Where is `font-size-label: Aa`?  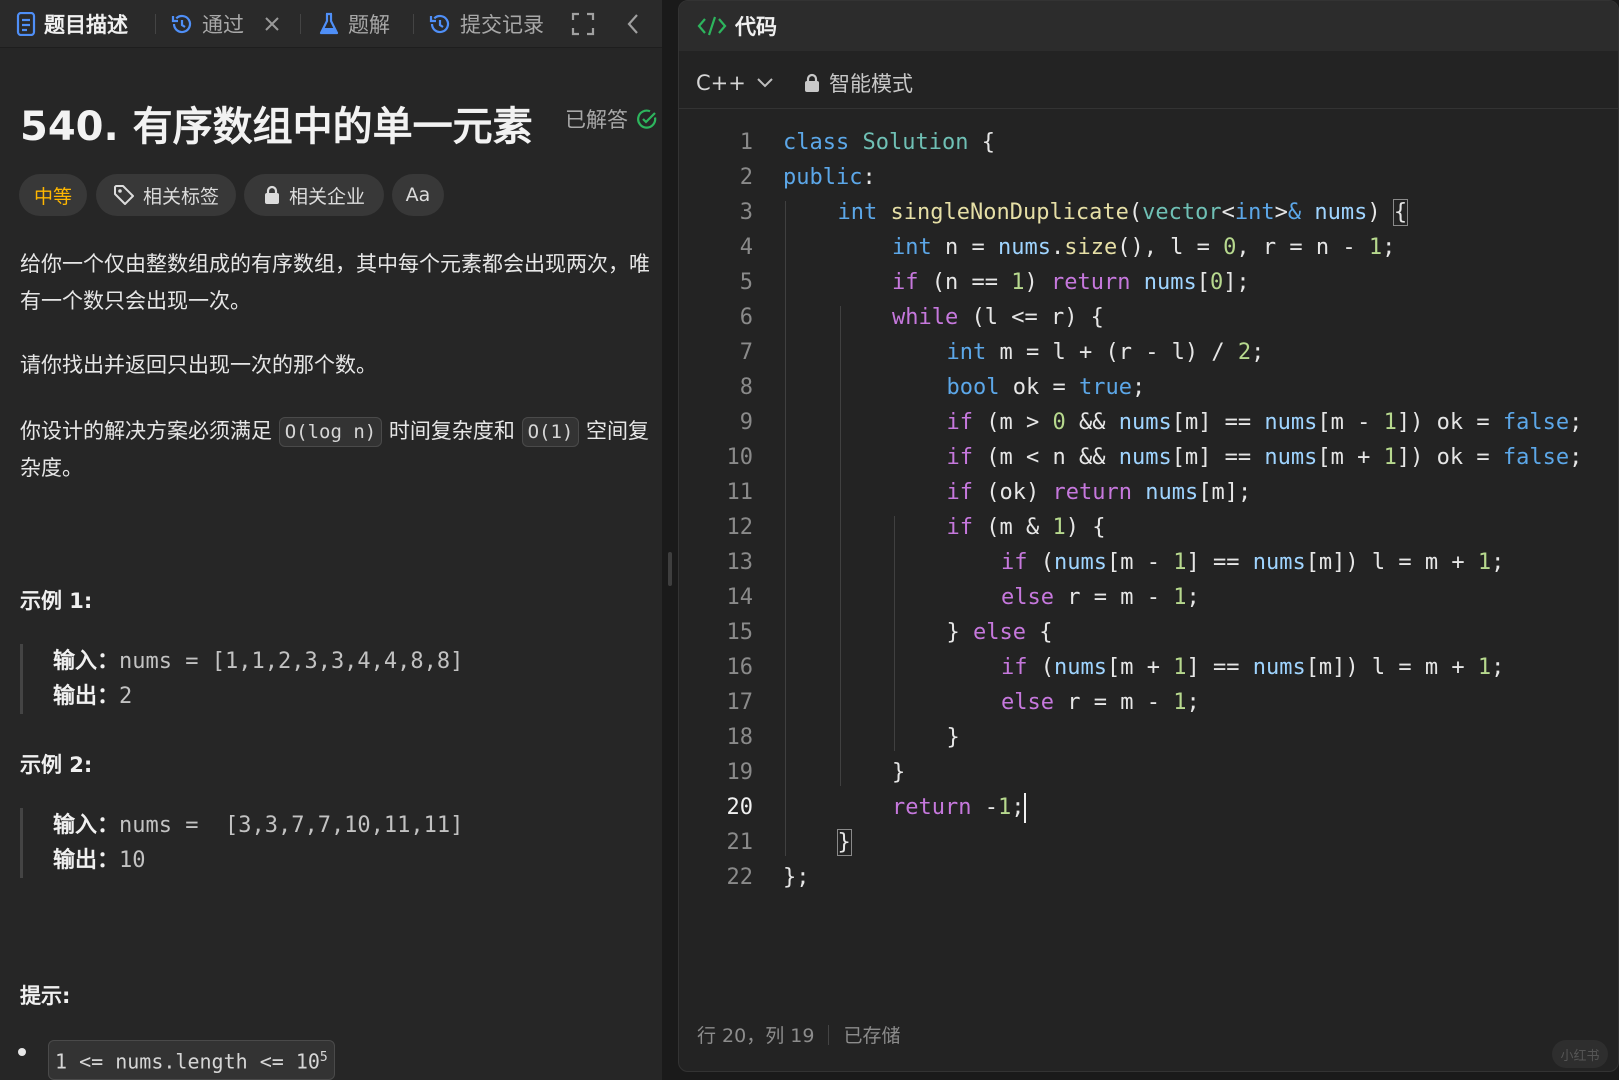
font-size-label: Aa is located at coordinates (418, 195).